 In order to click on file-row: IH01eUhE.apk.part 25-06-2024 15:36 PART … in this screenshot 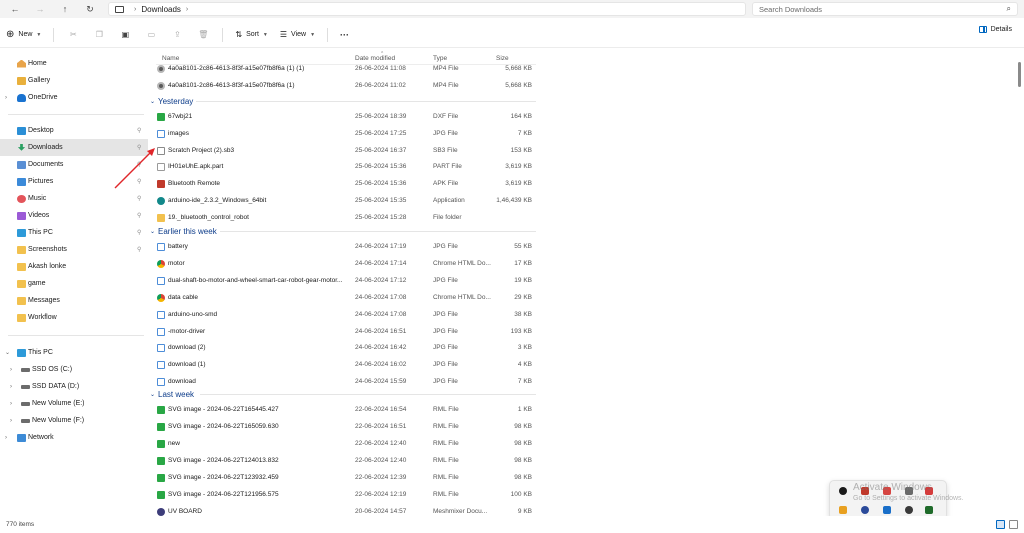, I will do `click(345, 167)`.